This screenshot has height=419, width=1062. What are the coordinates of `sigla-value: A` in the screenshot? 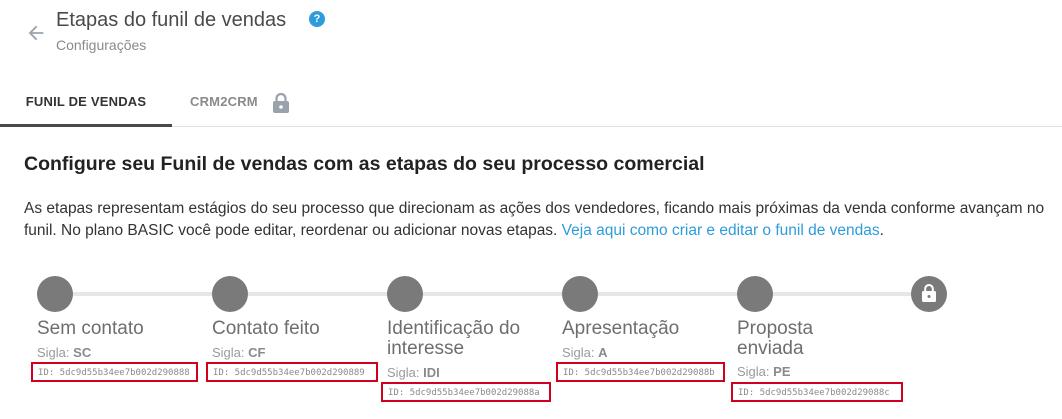 It's located at (603, 352).